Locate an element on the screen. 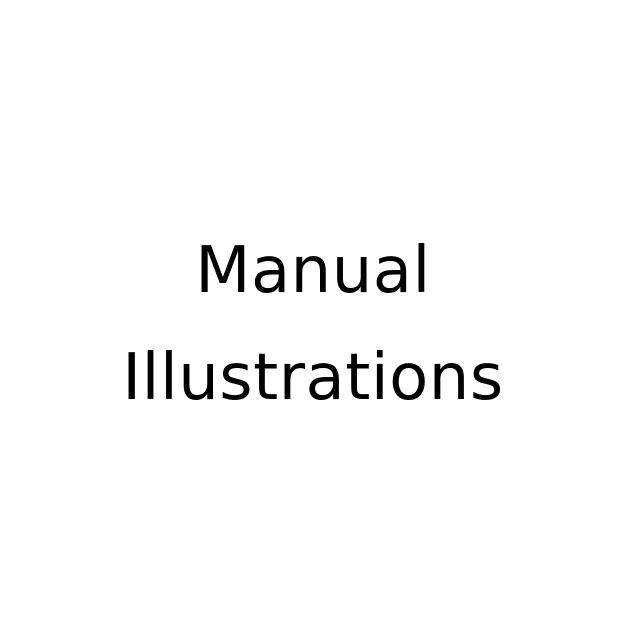  title-line-1: Manual is located at coordinates (313, 271).